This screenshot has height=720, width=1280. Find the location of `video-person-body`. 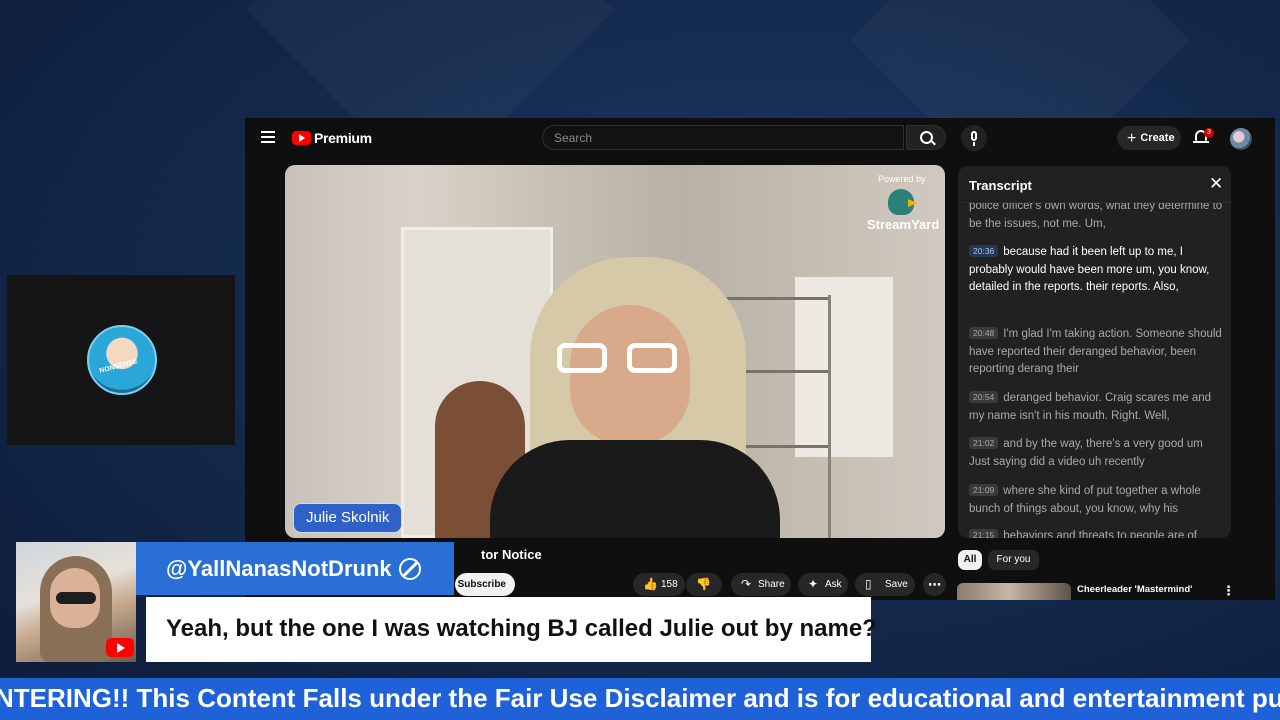

video-person-body is located at coordinates (635, 489).